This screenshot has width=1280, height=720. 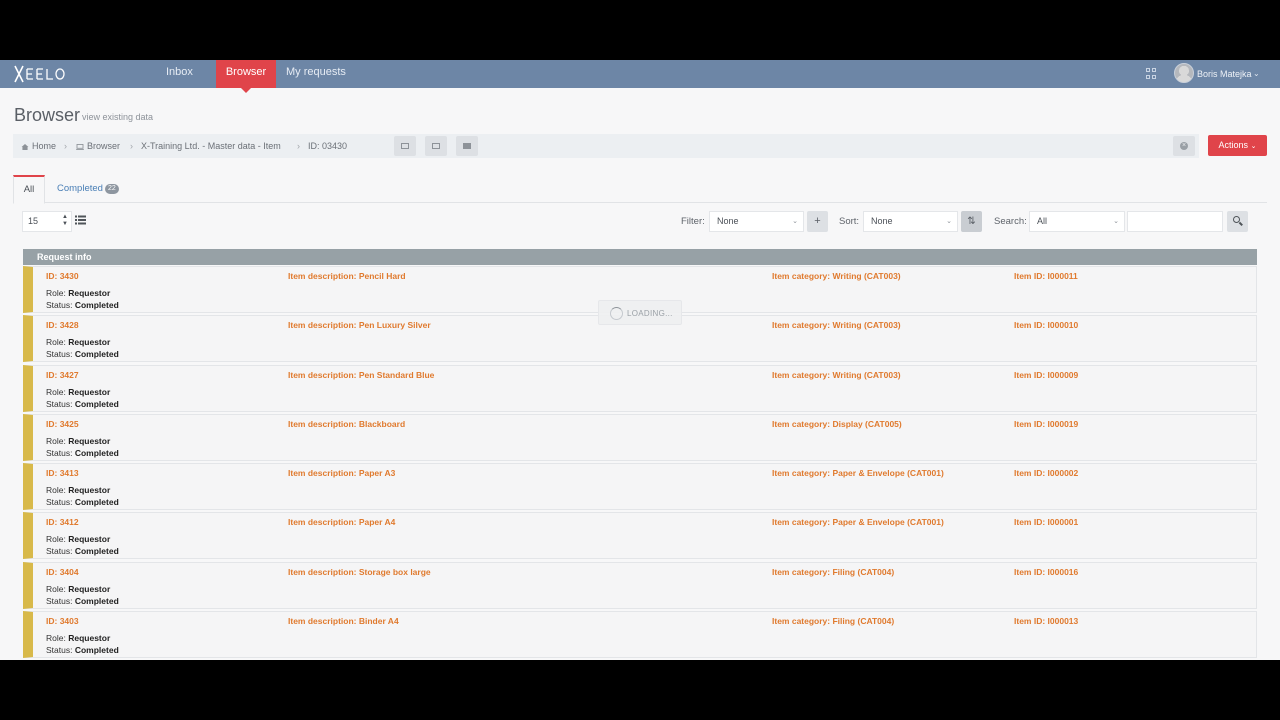 I want to click on archive-icon, so click(x=467, y=146).